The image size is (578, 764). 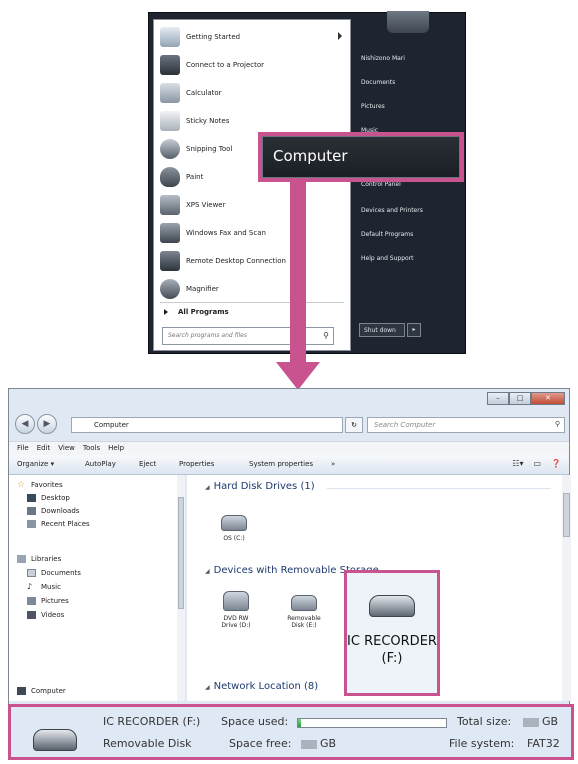 I want to click on nav-libraries: Libraries, so click(x=39, y=559).